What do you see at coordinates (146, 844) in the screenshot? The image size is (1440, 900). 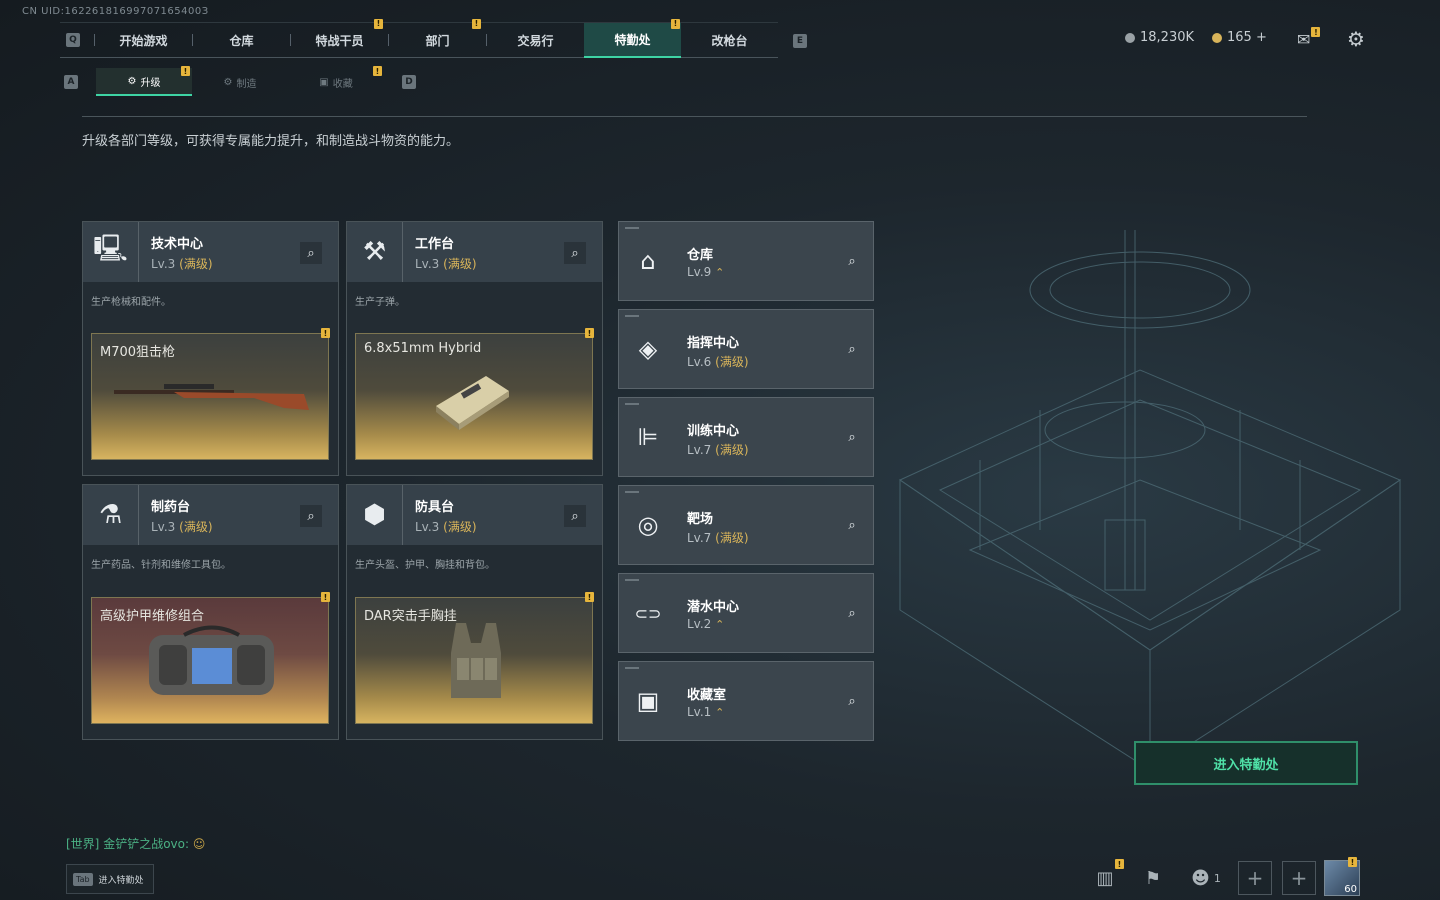 I see `chat-user: 金铲铲之战ovo:` at bounding box center [146, 844].